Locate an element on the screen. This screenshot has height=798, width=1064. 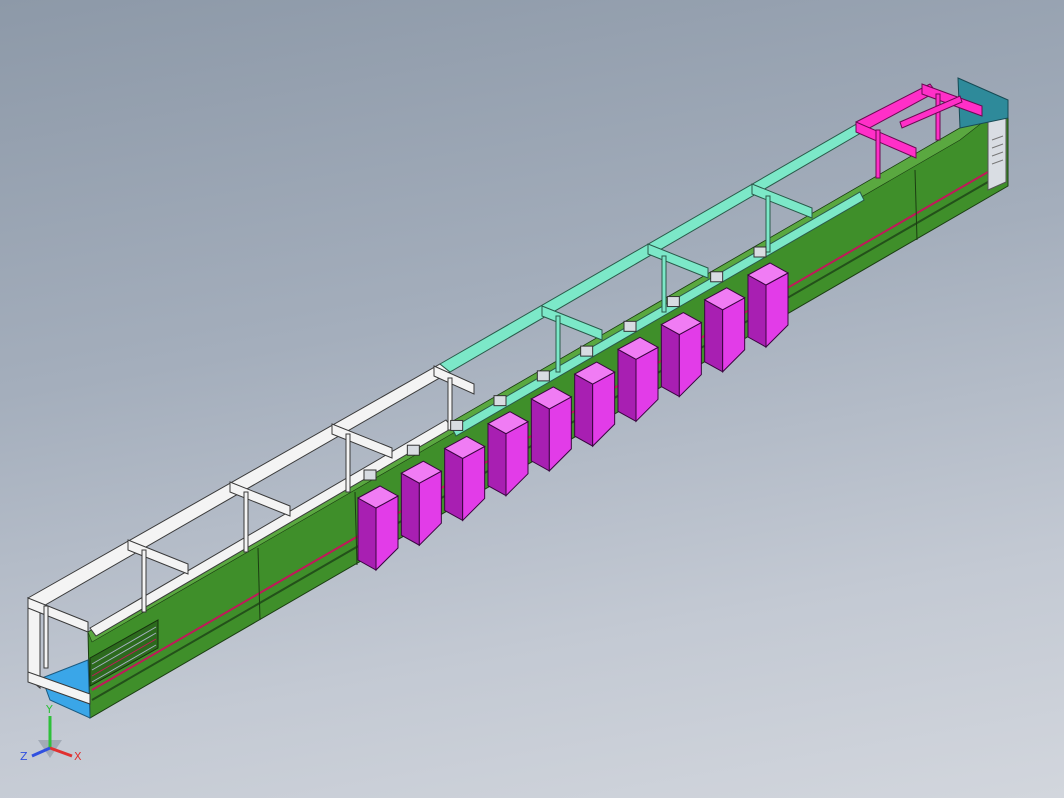
right-vent-grille is located at coordinates (997, 151).